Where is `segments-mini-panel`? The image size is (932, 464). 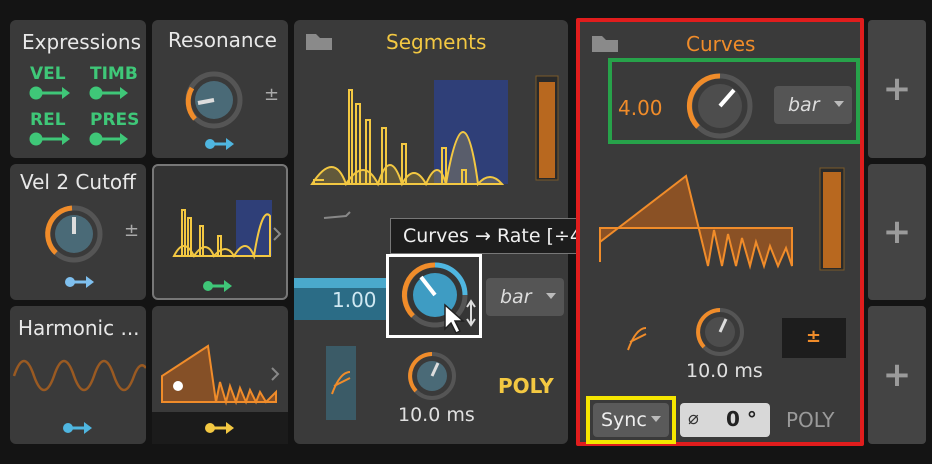
segments-mini-panel is located at coordinates (220, 232).